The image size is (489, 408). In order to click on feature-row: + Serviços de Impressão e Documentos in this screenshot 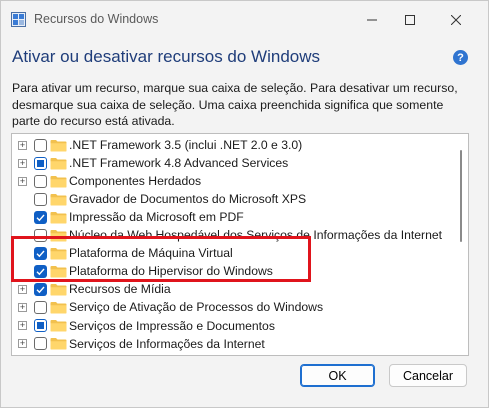, I will do `click(232, 326)`.